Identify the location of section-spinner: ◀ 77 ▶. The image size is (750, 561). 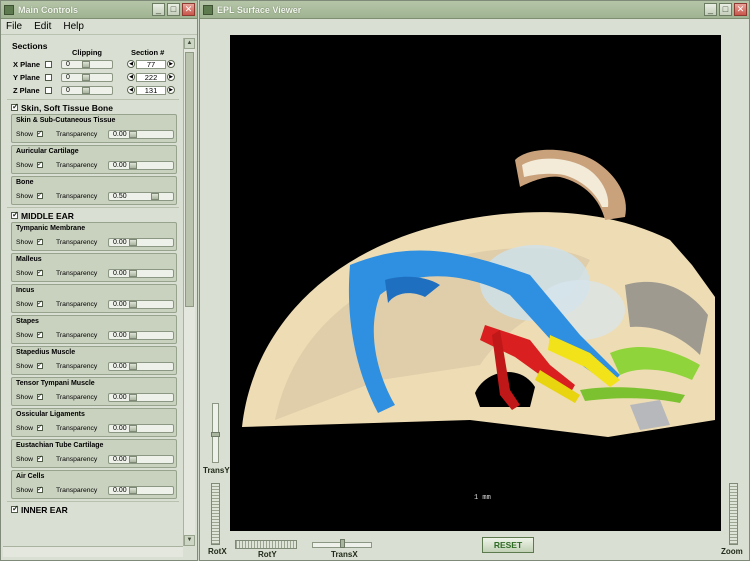
(151, 64).